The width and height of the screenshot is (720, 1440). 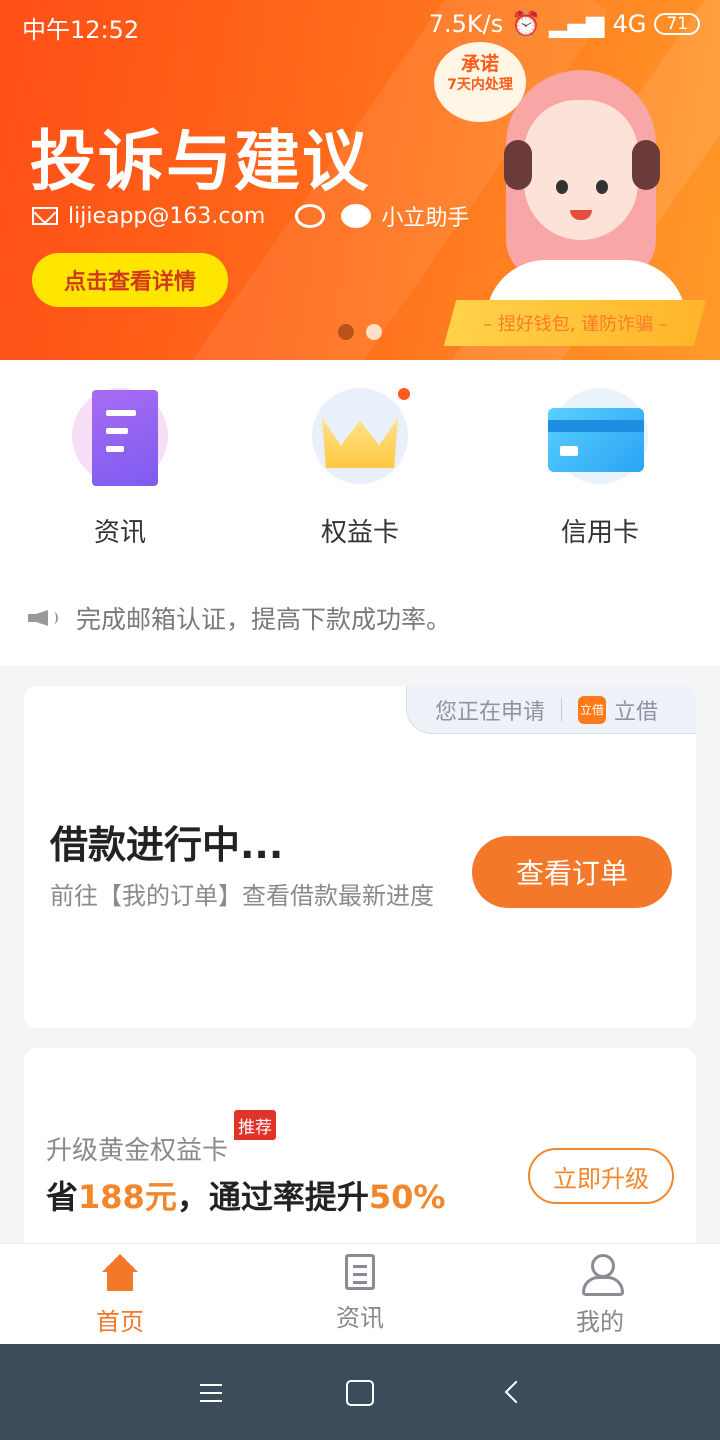 What do you see at coordinates (360, 1318) in the screenshot?
I see `tab-label: 资讯` at bounding box center [360, 1318].